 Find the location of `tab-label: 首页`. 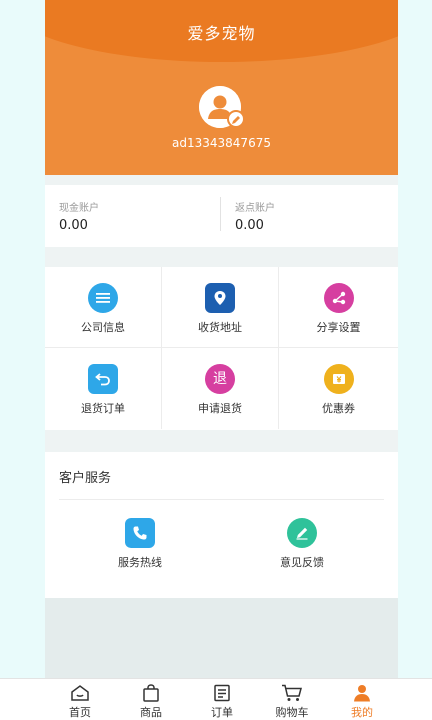

tab-label: 首页 is located at coordinates (80, 712).